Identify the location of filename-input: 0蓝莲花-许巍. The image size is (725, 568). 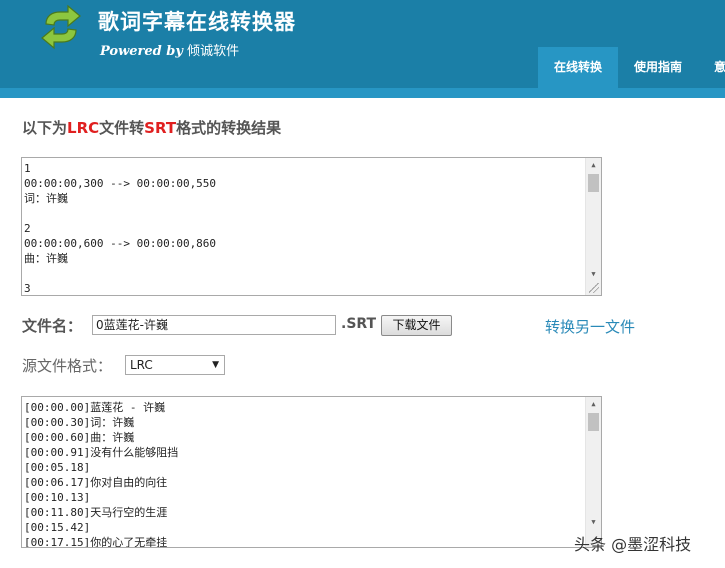
(214, 325).